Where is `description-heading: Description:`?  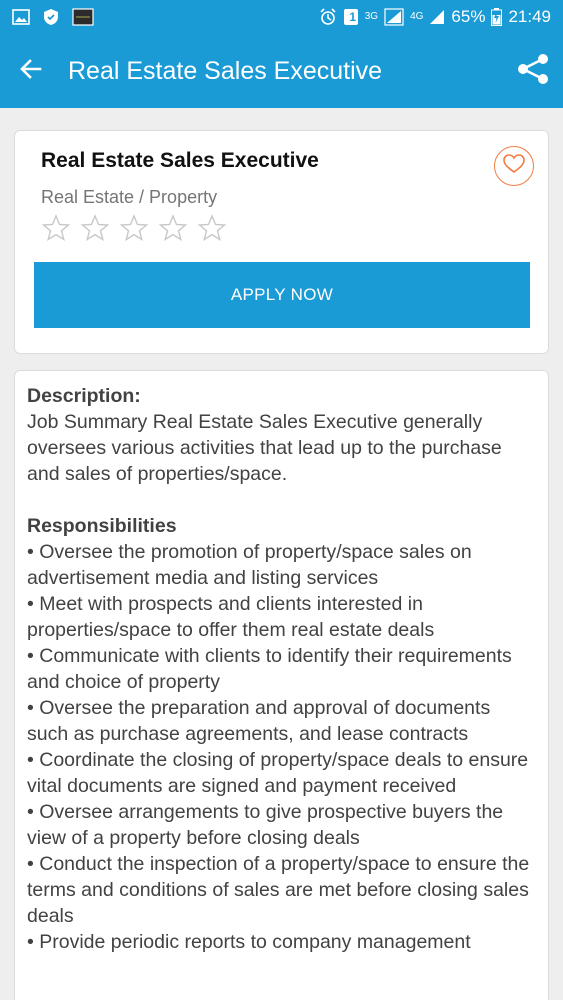 description-heading: Description: is located at coordinates (84, 396).